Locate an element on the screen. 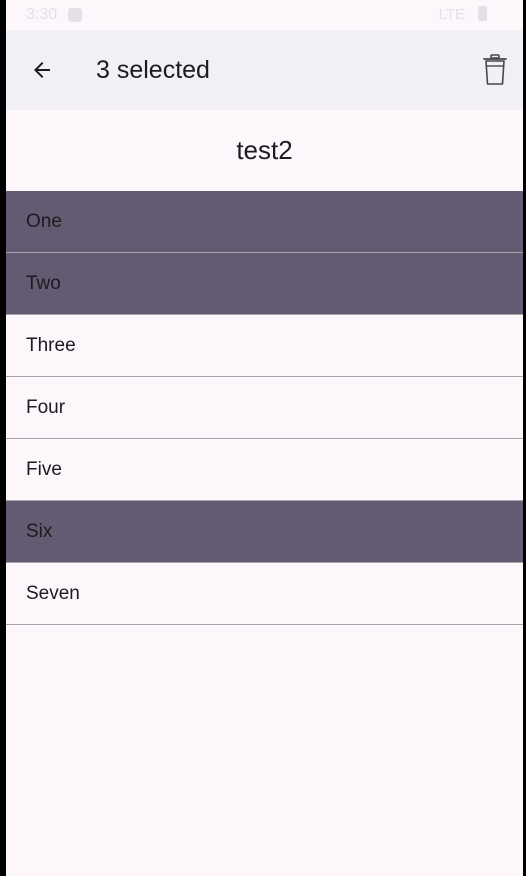  list-title: test2 is located at coordinates (264, 150).